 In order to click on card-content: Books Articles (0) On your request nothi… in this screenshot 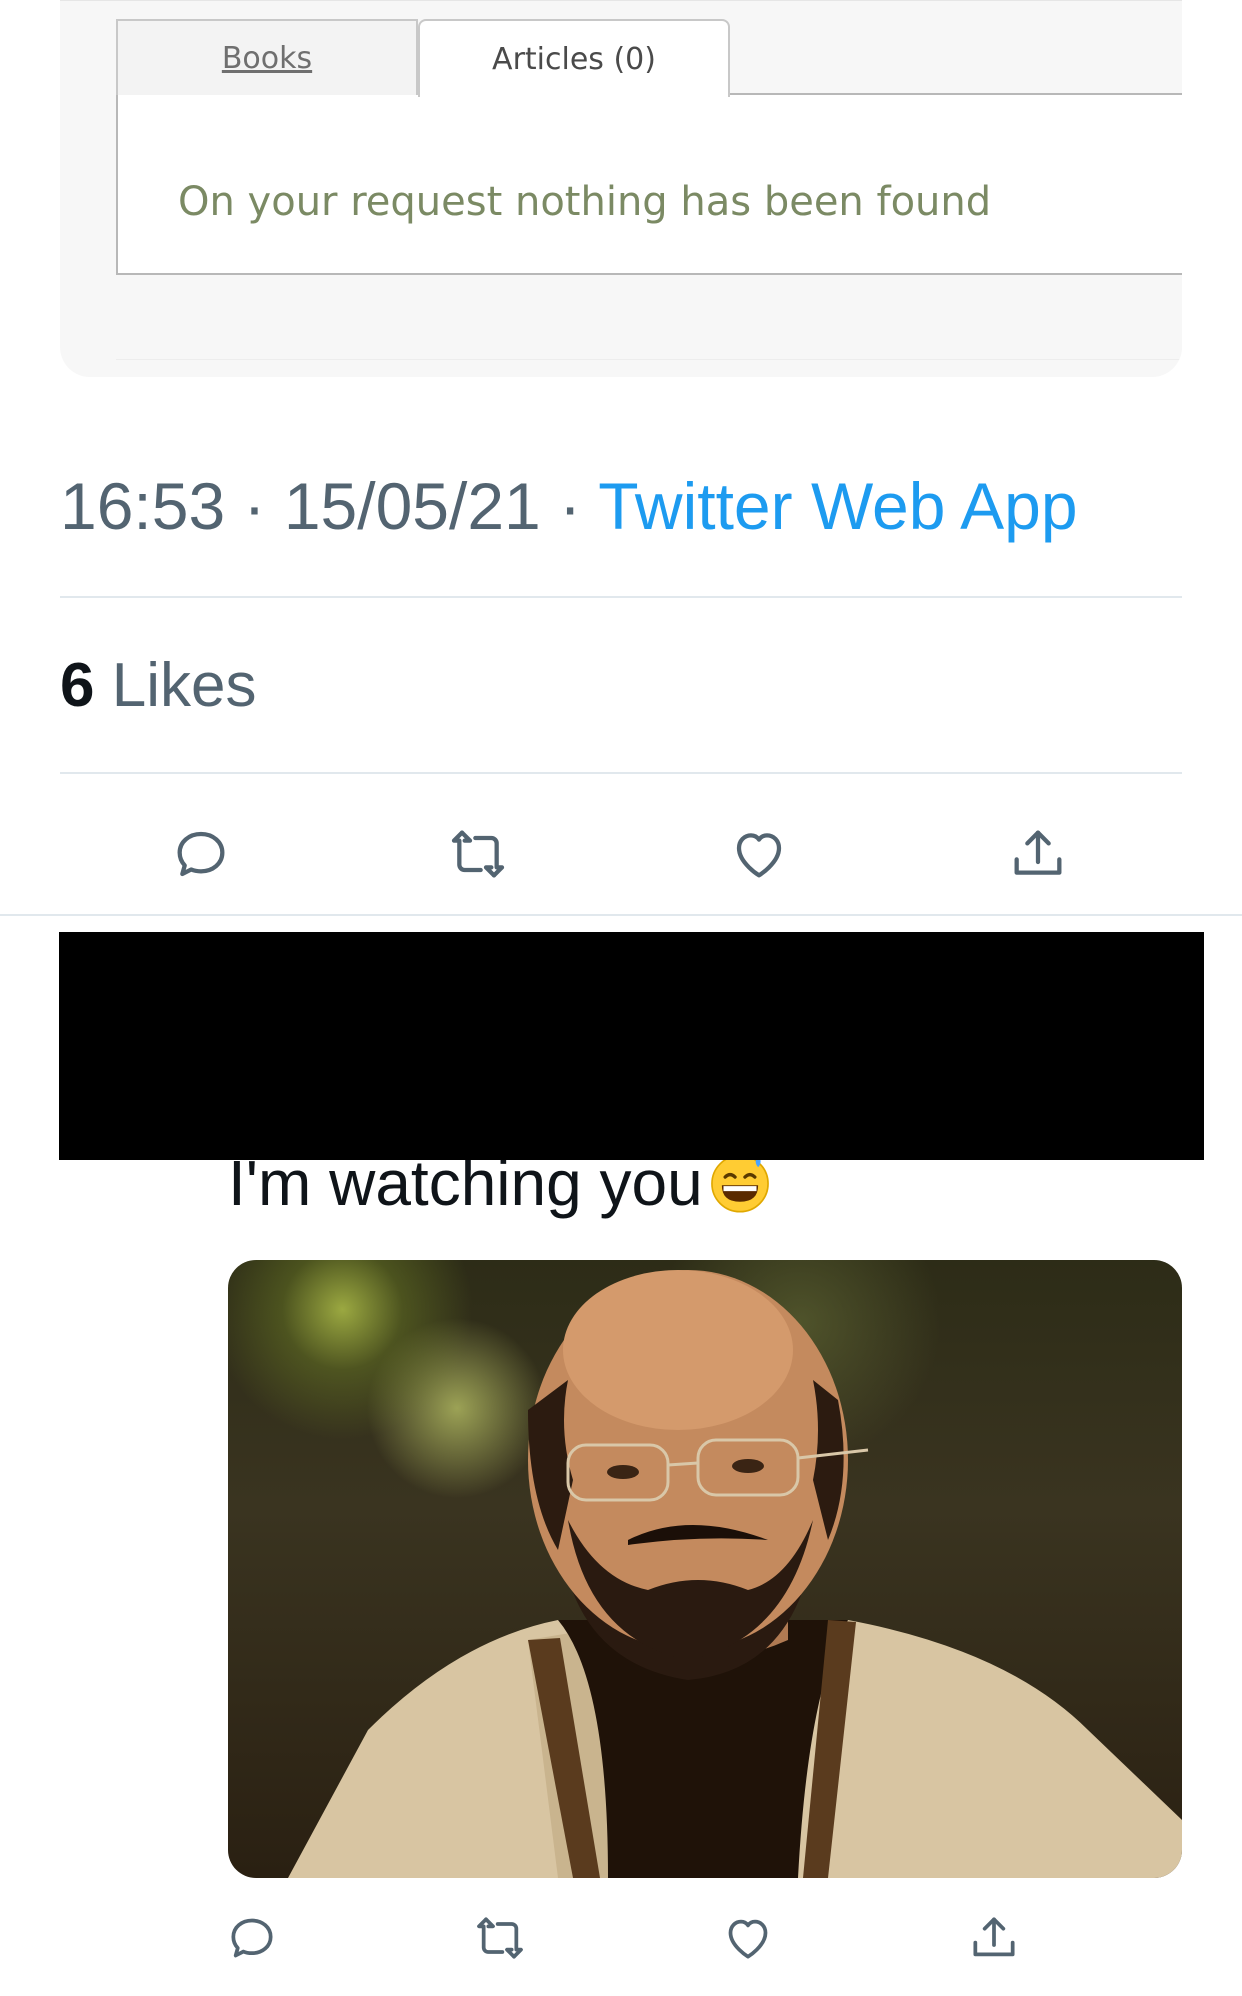, I will do `click(649, 189)`.